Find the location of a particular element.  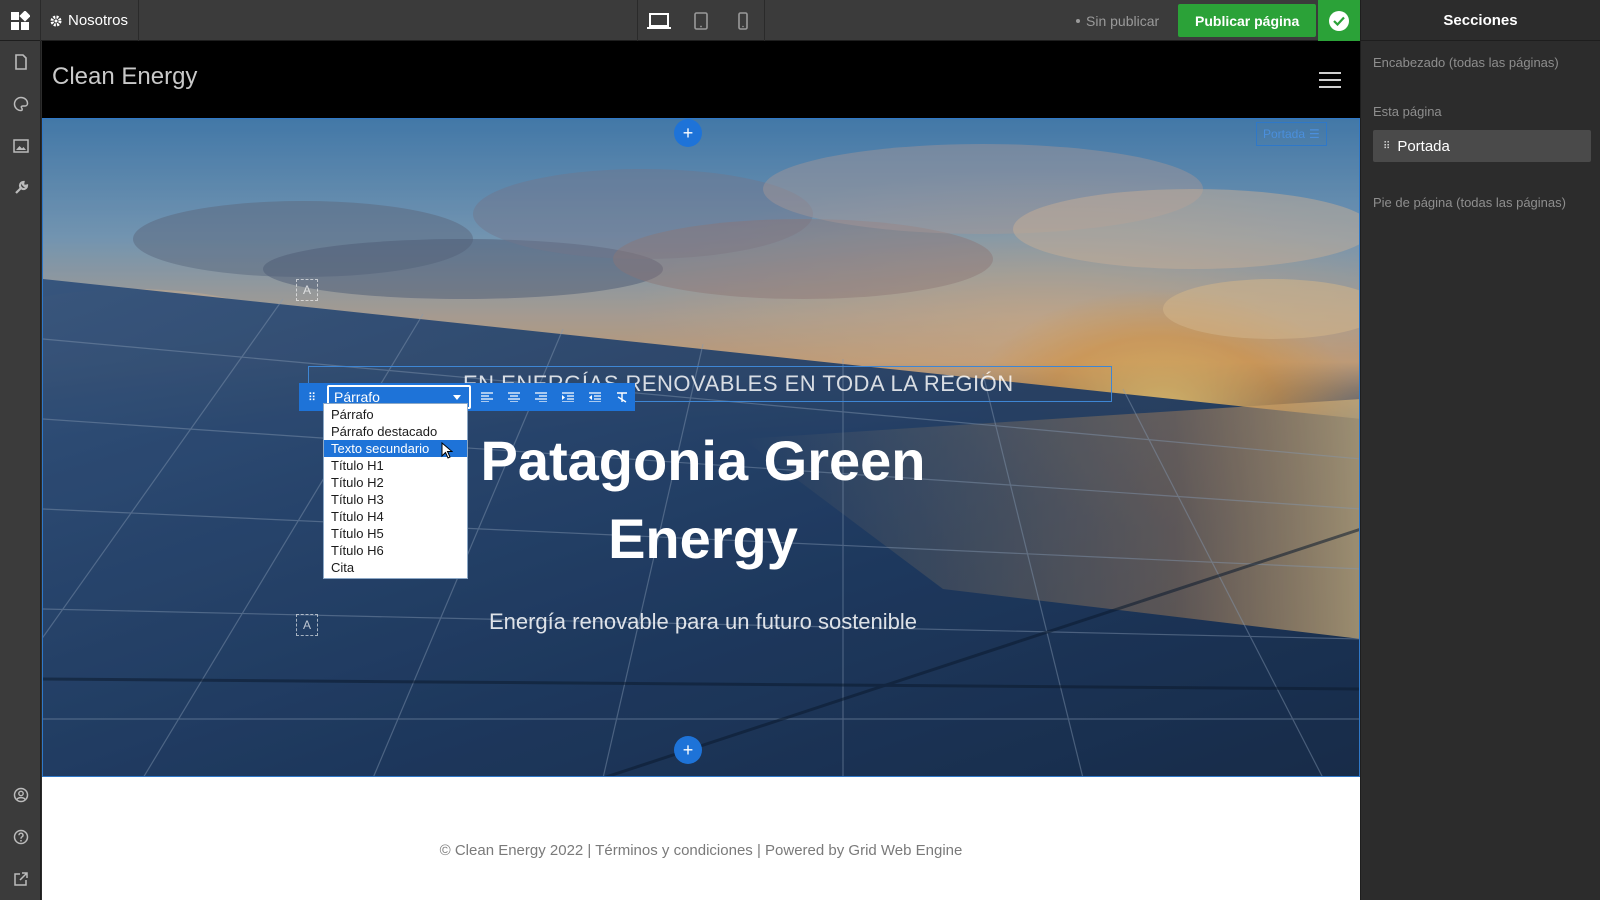

wrench-icon is located at coordinates (20, 188).